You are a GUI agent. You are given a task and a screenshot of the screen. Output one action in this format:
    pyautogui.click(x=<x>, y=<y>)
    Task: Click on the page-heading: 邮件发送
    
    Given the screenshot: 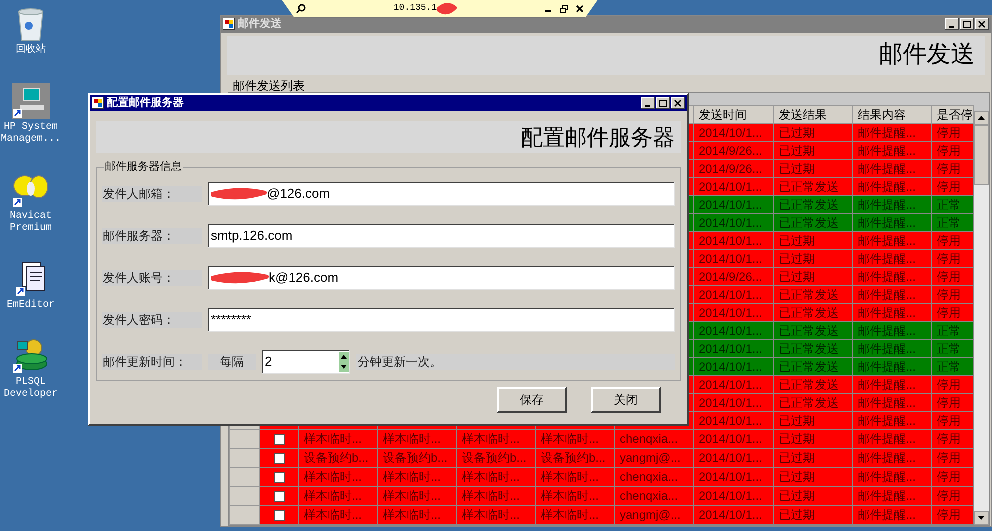 What is the action you would take?
    pyautogui.click(x=927, y=55)
    